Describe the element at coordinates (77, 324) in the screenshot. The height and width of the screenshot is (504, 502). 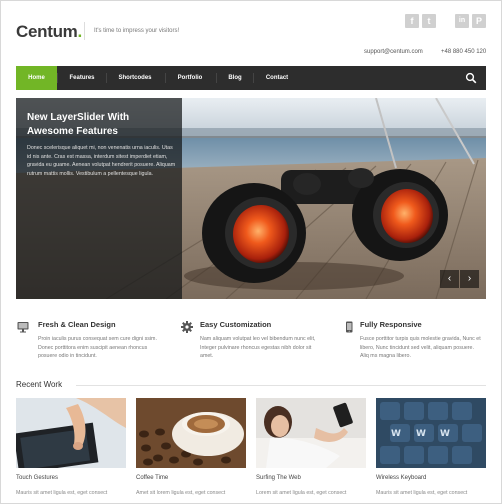
I see `feature-title: Fresh & Clean Design` at that location.